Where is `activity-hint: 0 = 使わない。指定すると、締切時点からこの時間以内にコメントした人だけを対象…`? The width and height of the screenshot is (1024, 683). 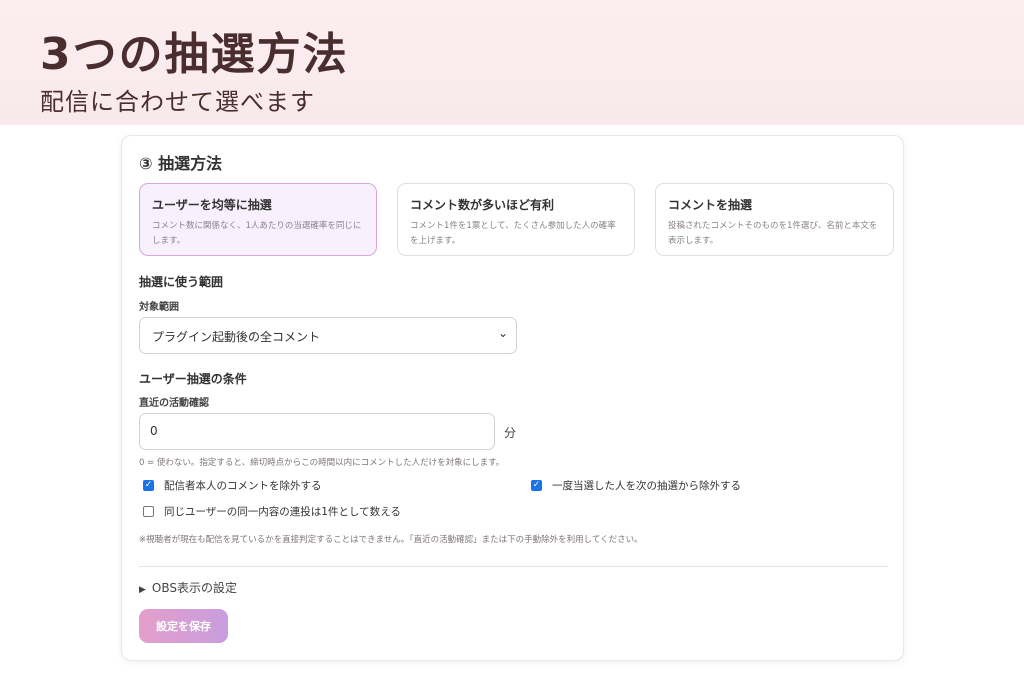
activity-hint: 0 = 使わない。指定すると、締切時点からこの時間以内にコメントした人だけを対象… is located at coordinates (322, 463).